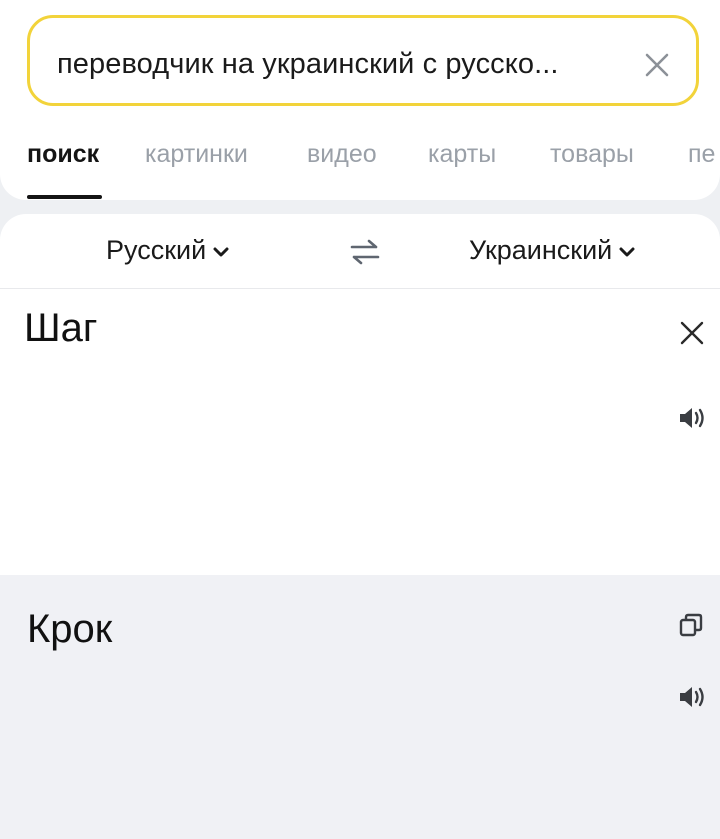 This screenshot has height=839, width=720. I want to click on copy-button, so click(691, 627).